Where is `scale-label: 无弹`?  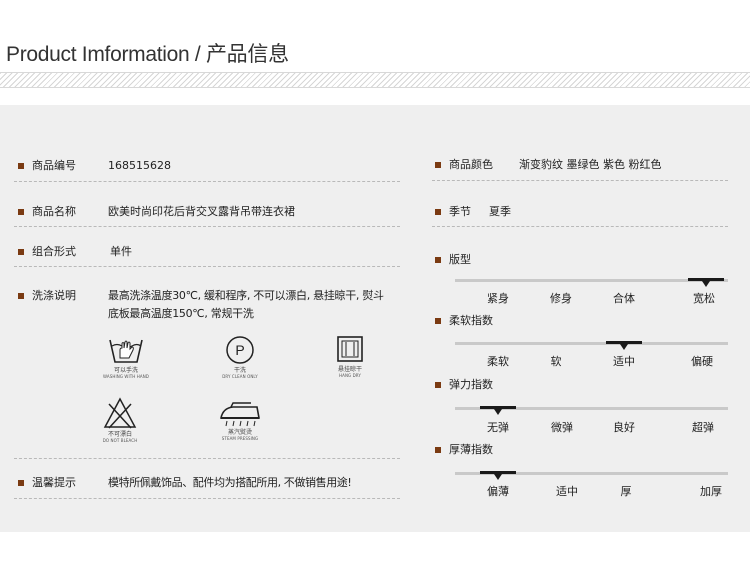 scale-label: 无弹 is located at coordinates (498, 427).